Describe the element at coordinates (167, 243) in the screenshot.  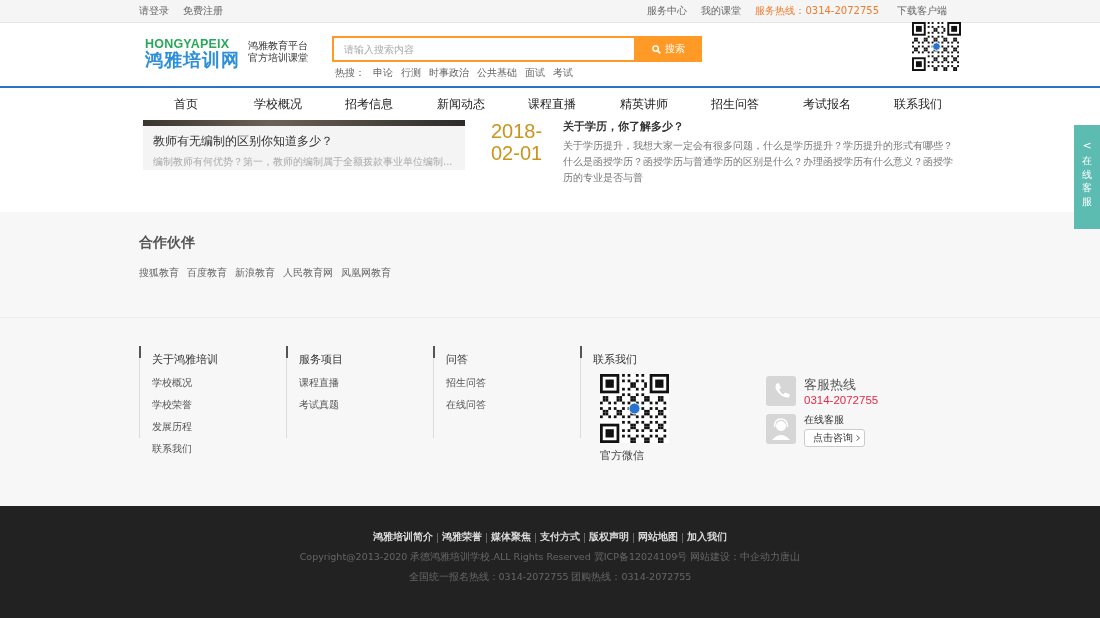
I see `partners-title: 合作伙伴` at that location.